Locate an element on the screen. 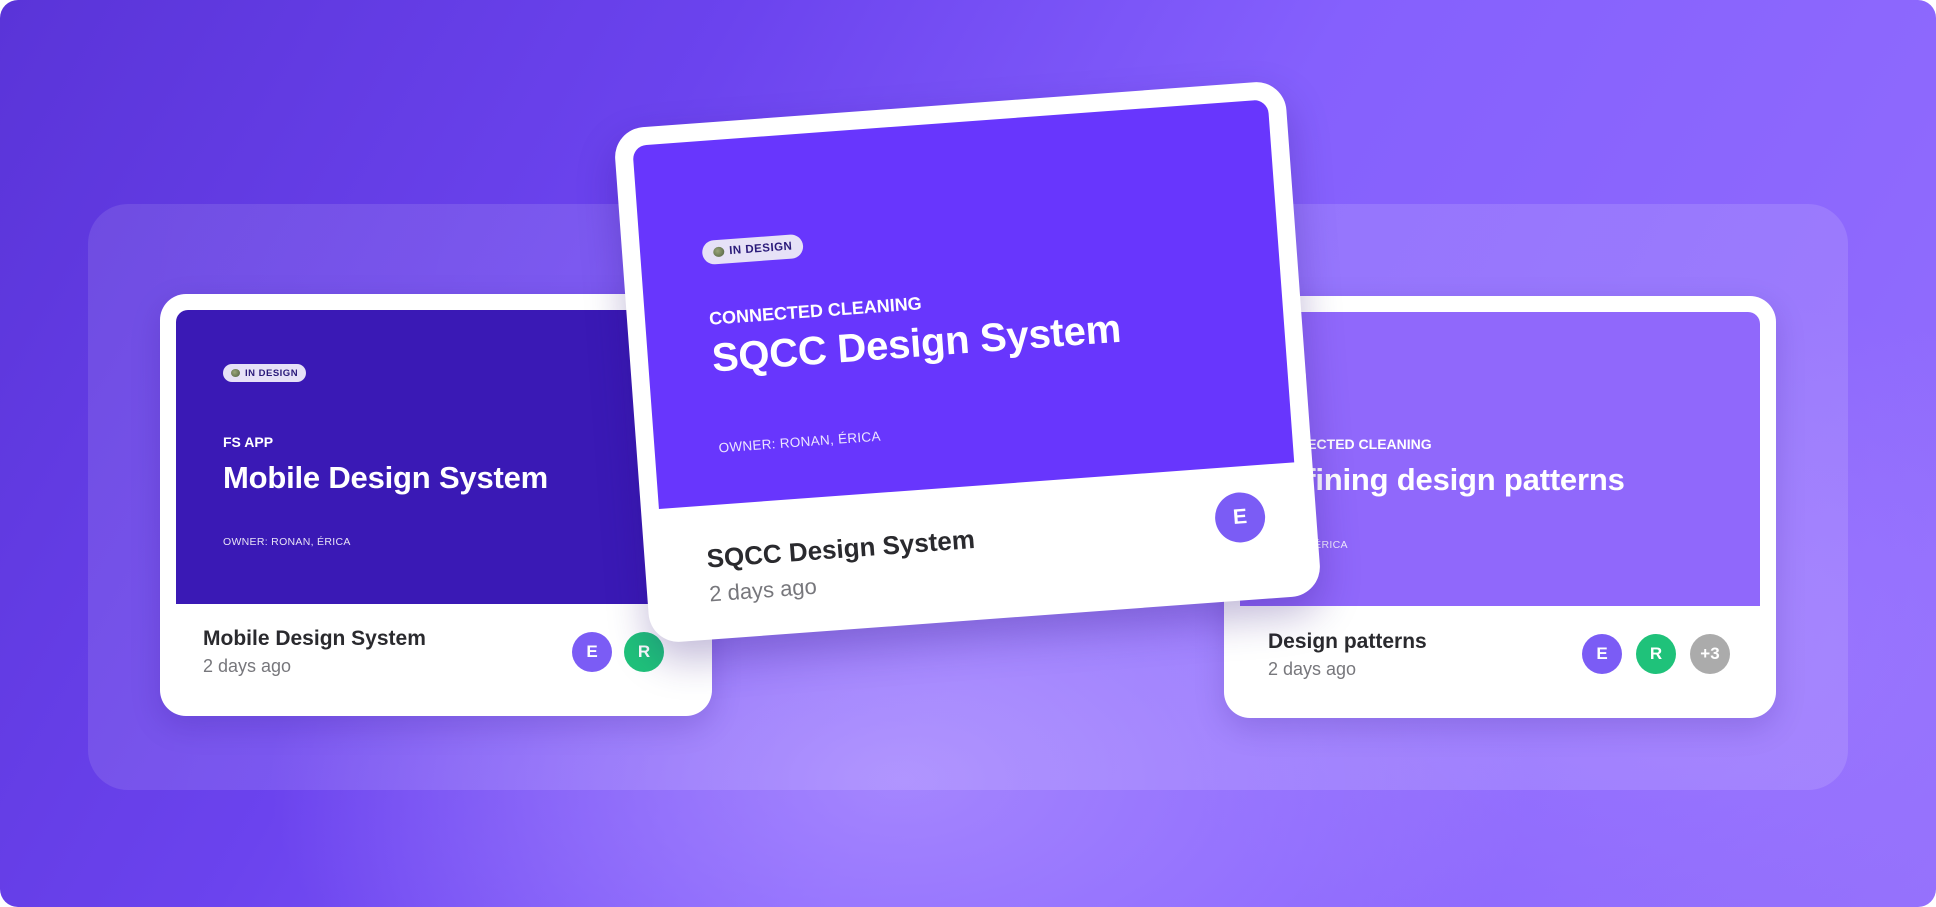 The height and width of the screenshot is (907, 1936). cover-title: Defining design patterns is located at coordinates (1445, 479).